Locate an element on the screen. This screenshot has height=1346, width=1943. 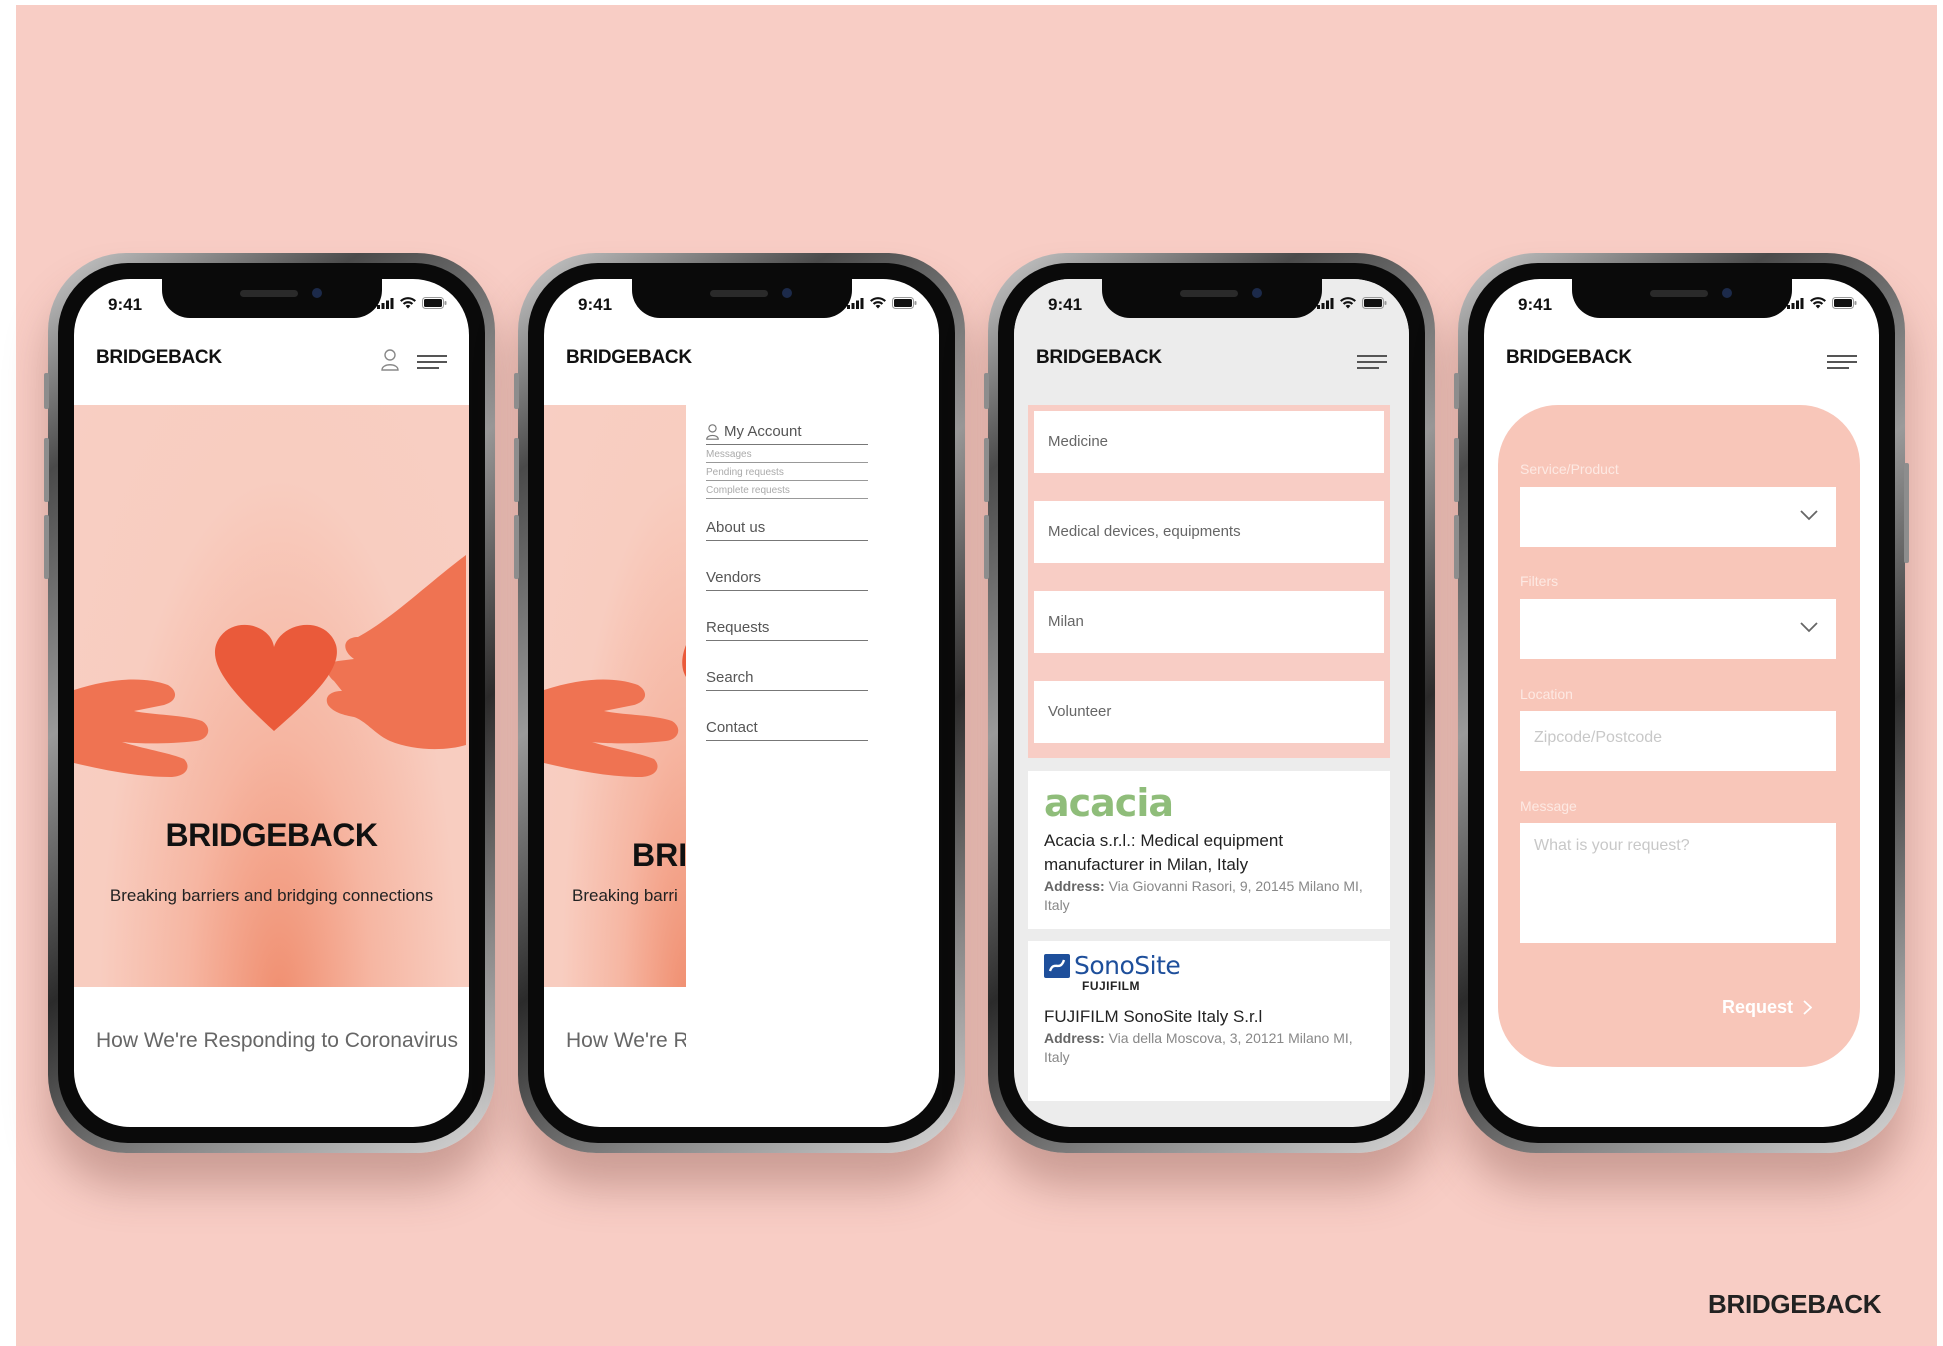
sonosite-wordmark: SonoSite is located at coordinates (1127, 965).